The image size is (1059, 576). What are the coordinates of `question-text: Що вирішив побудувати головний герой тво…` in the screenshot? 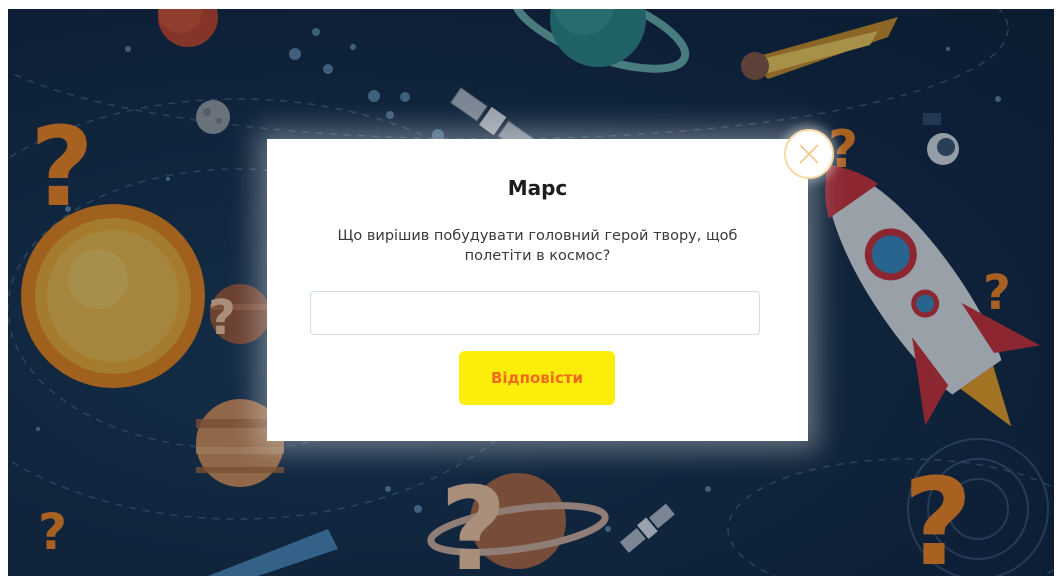 It's located at (537, 246).